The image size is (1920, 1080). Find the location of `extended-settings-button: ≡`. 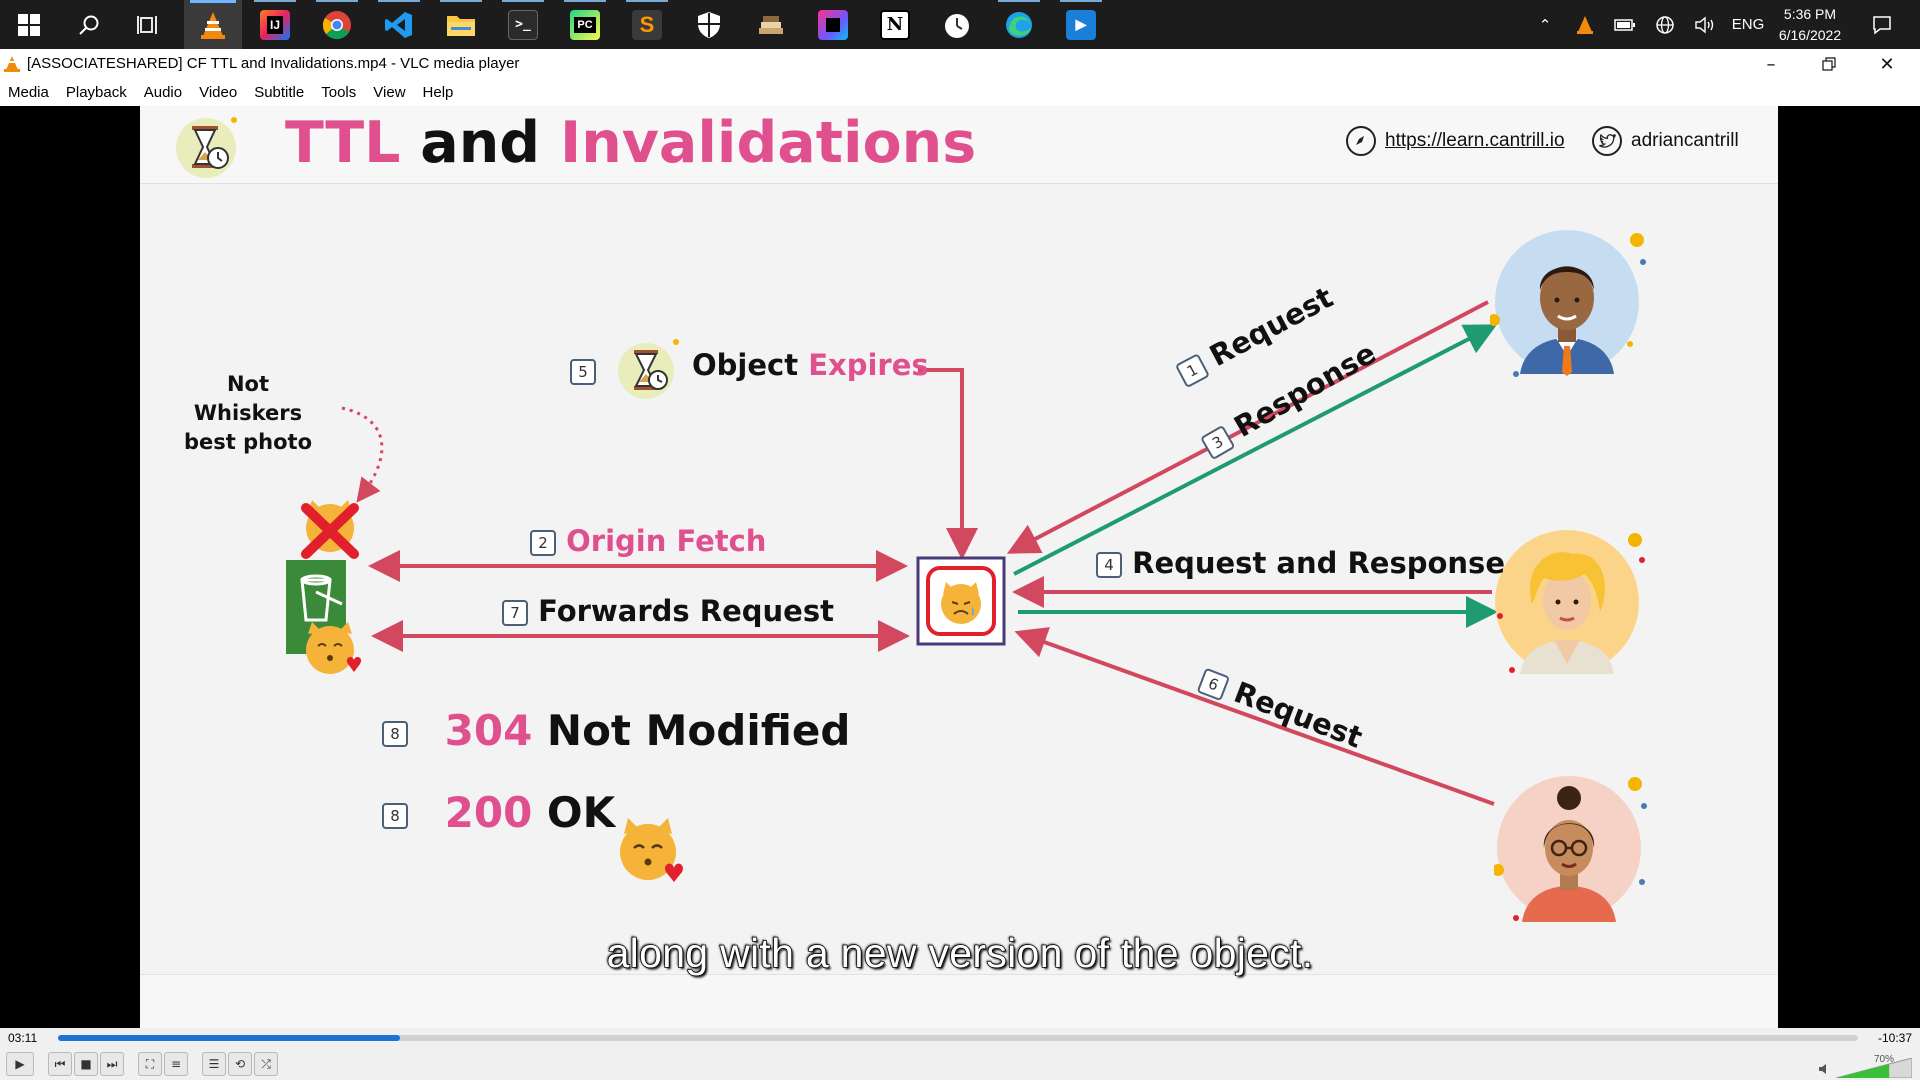

extended-settings-button: ≡ is located at coordinates (176, 1064).